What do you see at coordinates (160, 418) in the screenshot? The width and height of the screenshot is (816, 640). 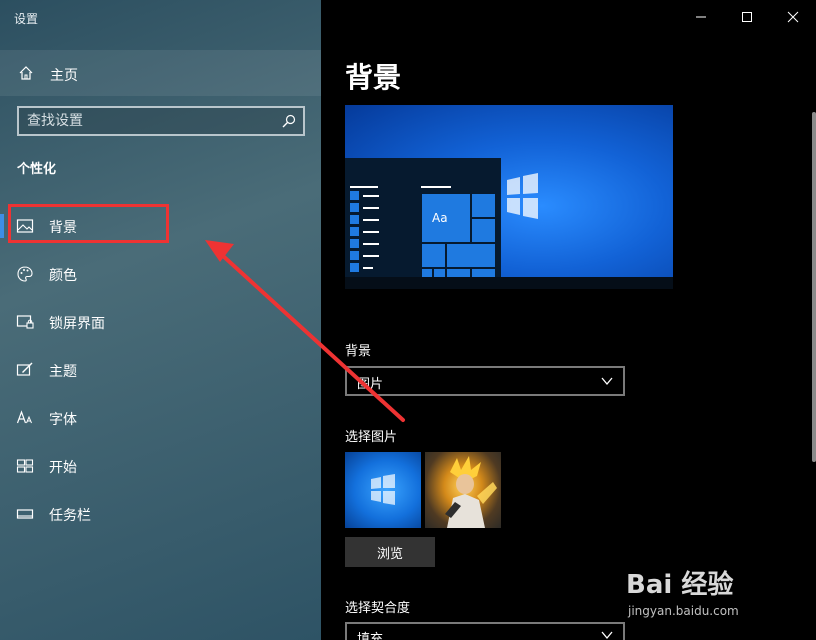 I see `sidebar-item-fonts: 字体` at bounding box center [160, 418].